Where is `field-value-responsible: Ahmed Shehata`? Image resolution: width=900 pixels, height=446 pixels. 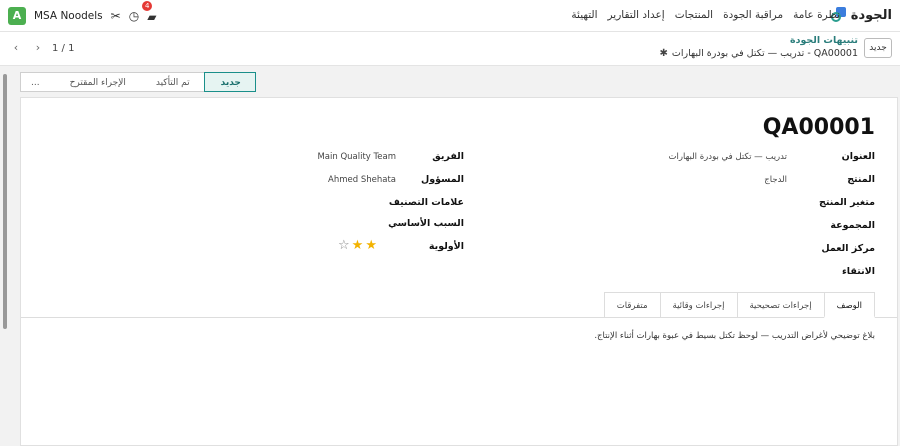
field-value-responsible: Ahmed Shehata is located at coordinates (362, 180).